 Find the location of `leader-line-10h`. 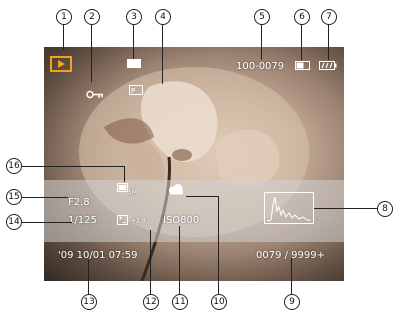

leader-line-10h is located at coordinates (202, 196).